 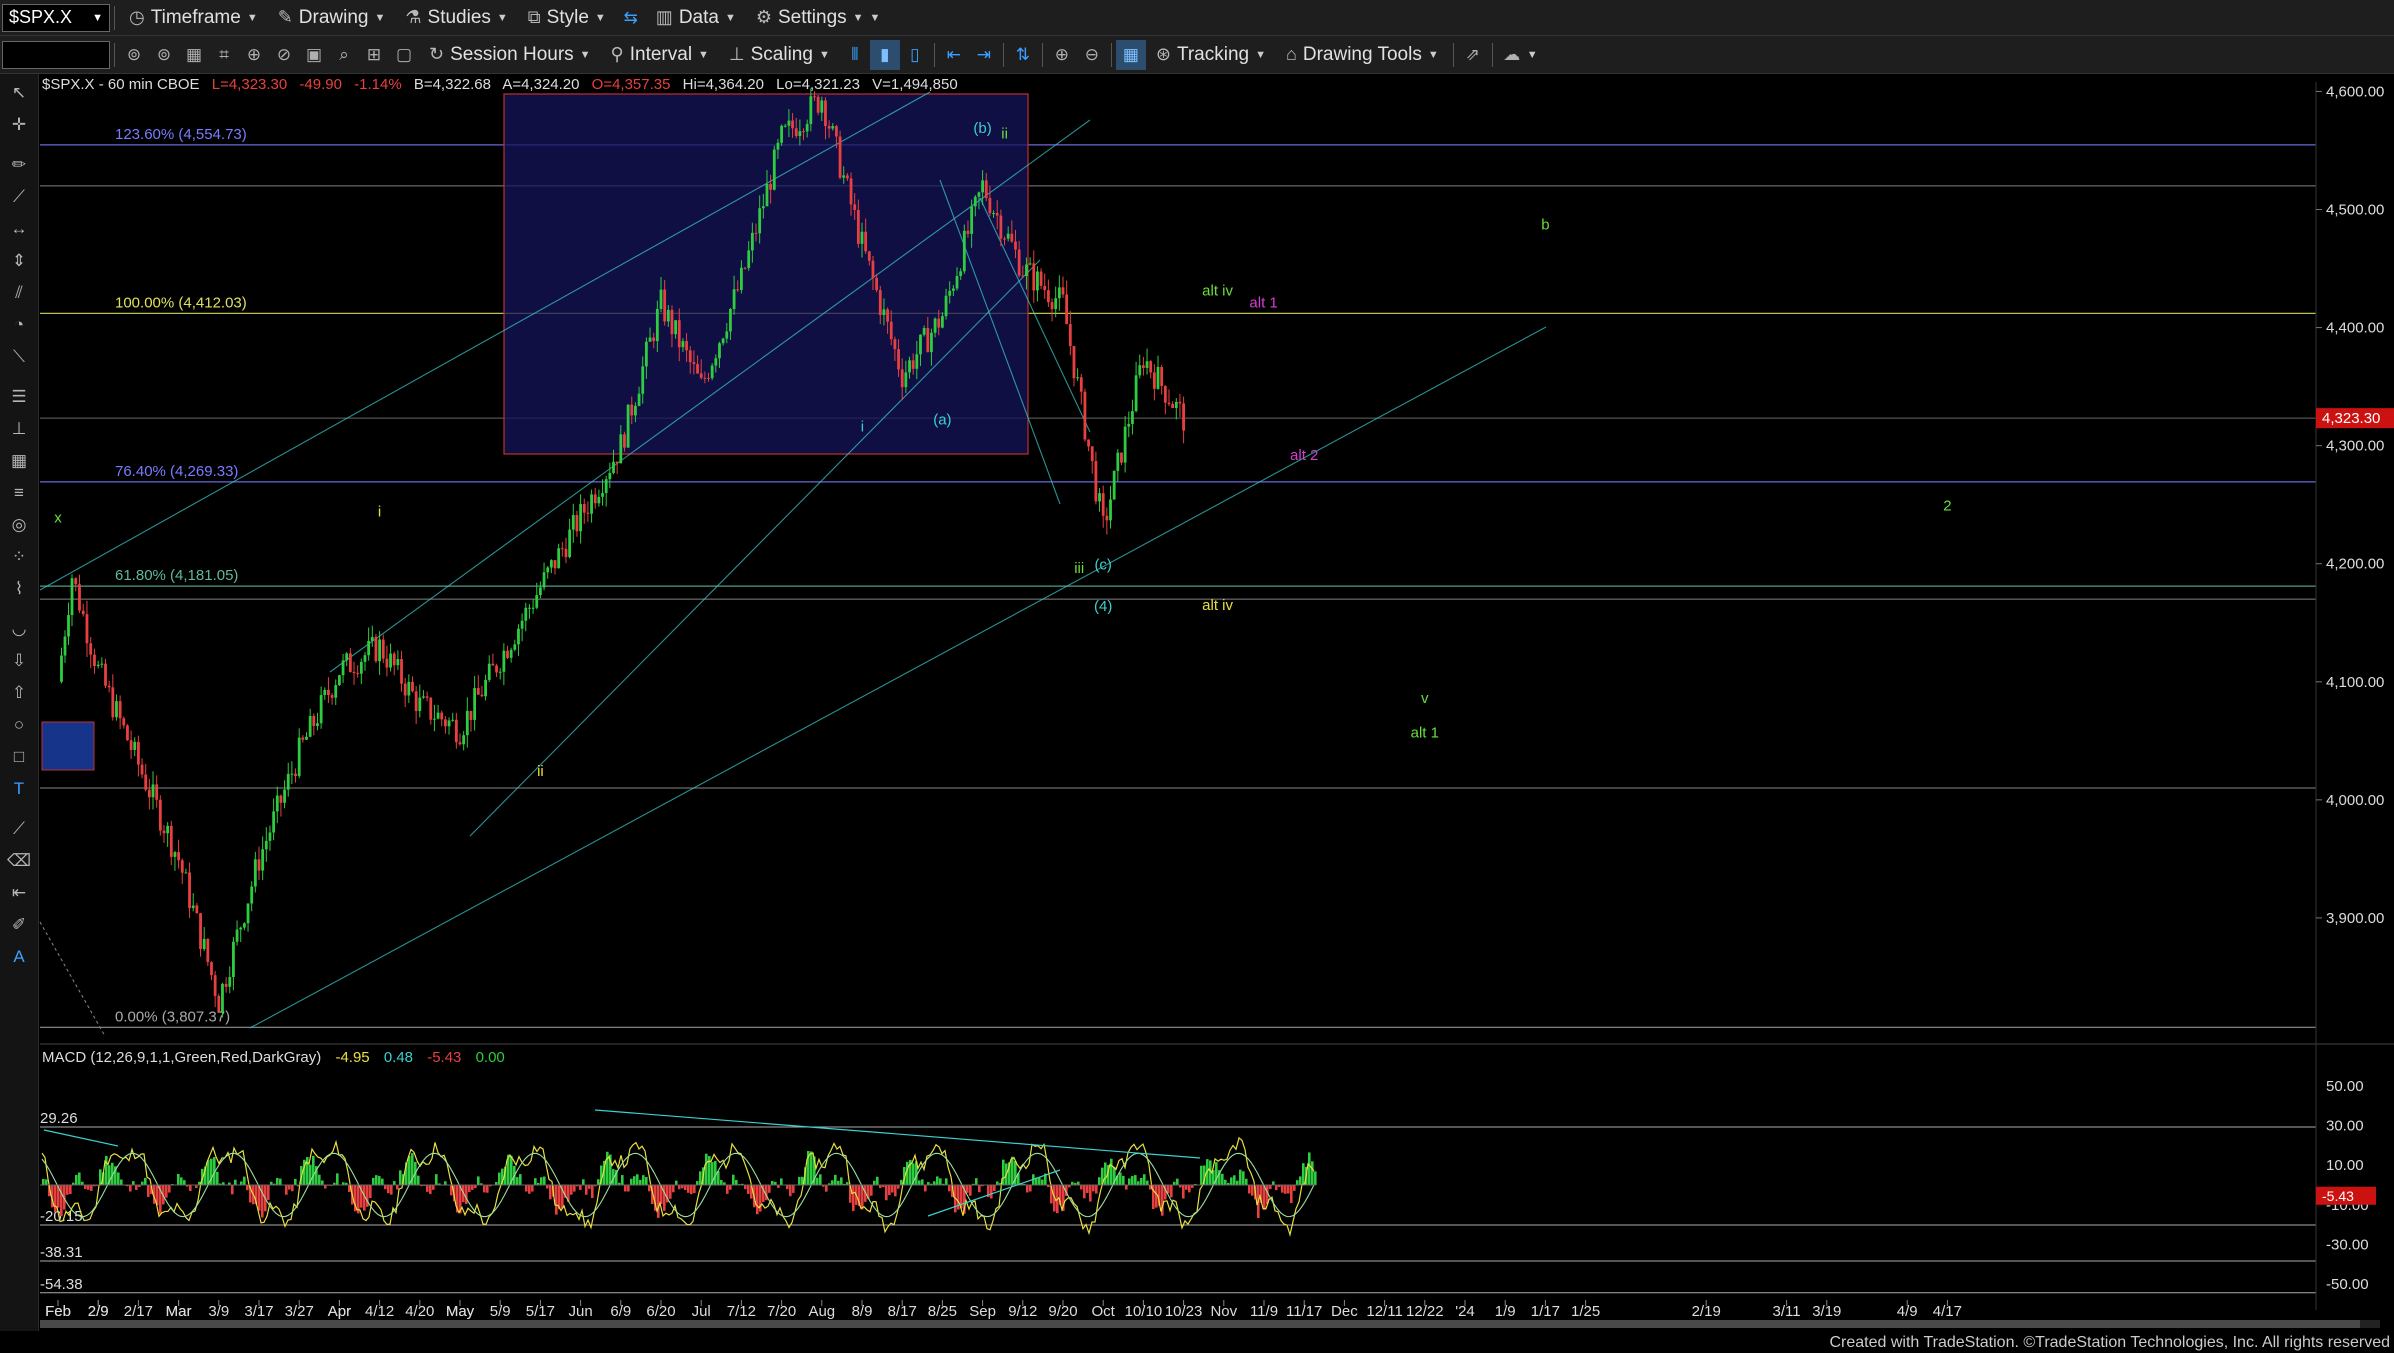 I want to click on header-bid: B=4,322.68, so click(x=452, y=84).